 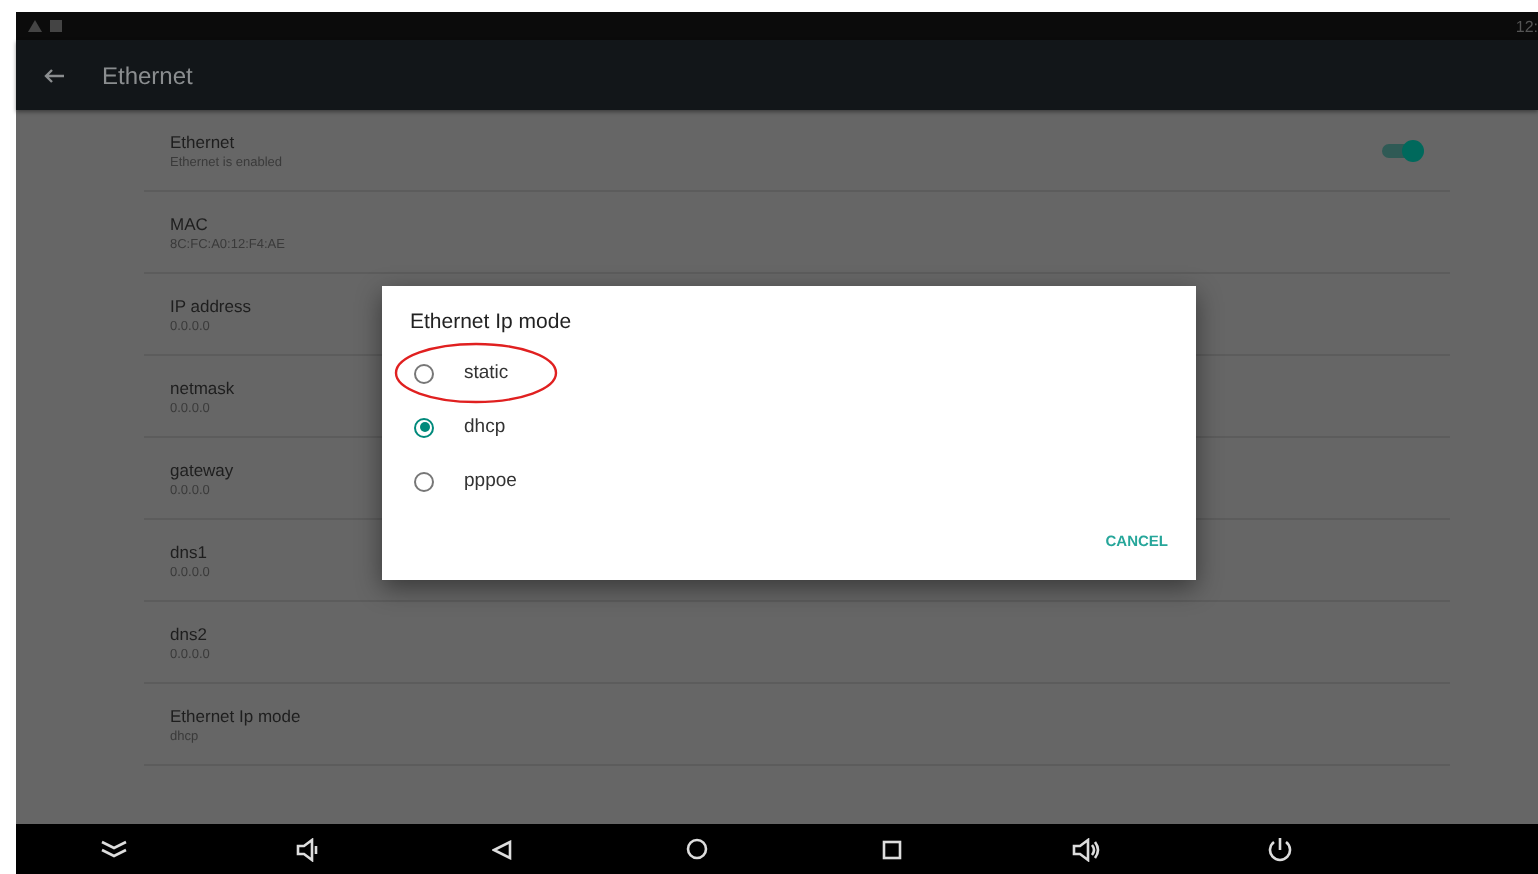 What do you see at coordinates (188, 633) in the screenshot?
I see `setting-title: dns2` at bounding box center [188, 633].